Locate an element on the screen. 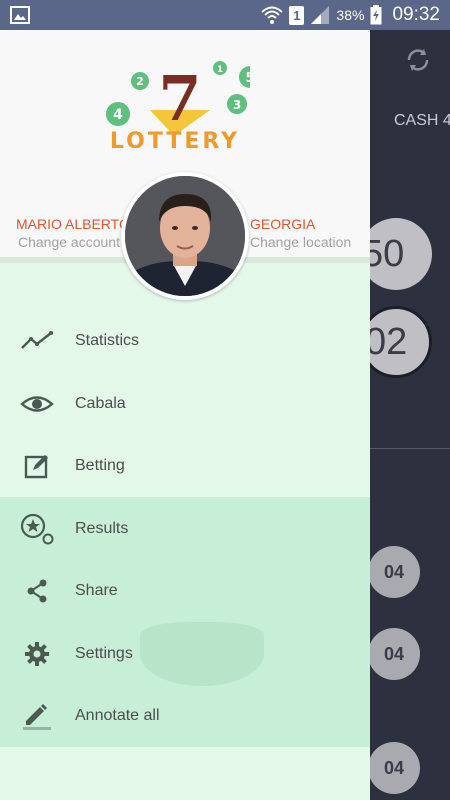  status-bar: 1 38% 09:32 is located at coordinates (225, 15).